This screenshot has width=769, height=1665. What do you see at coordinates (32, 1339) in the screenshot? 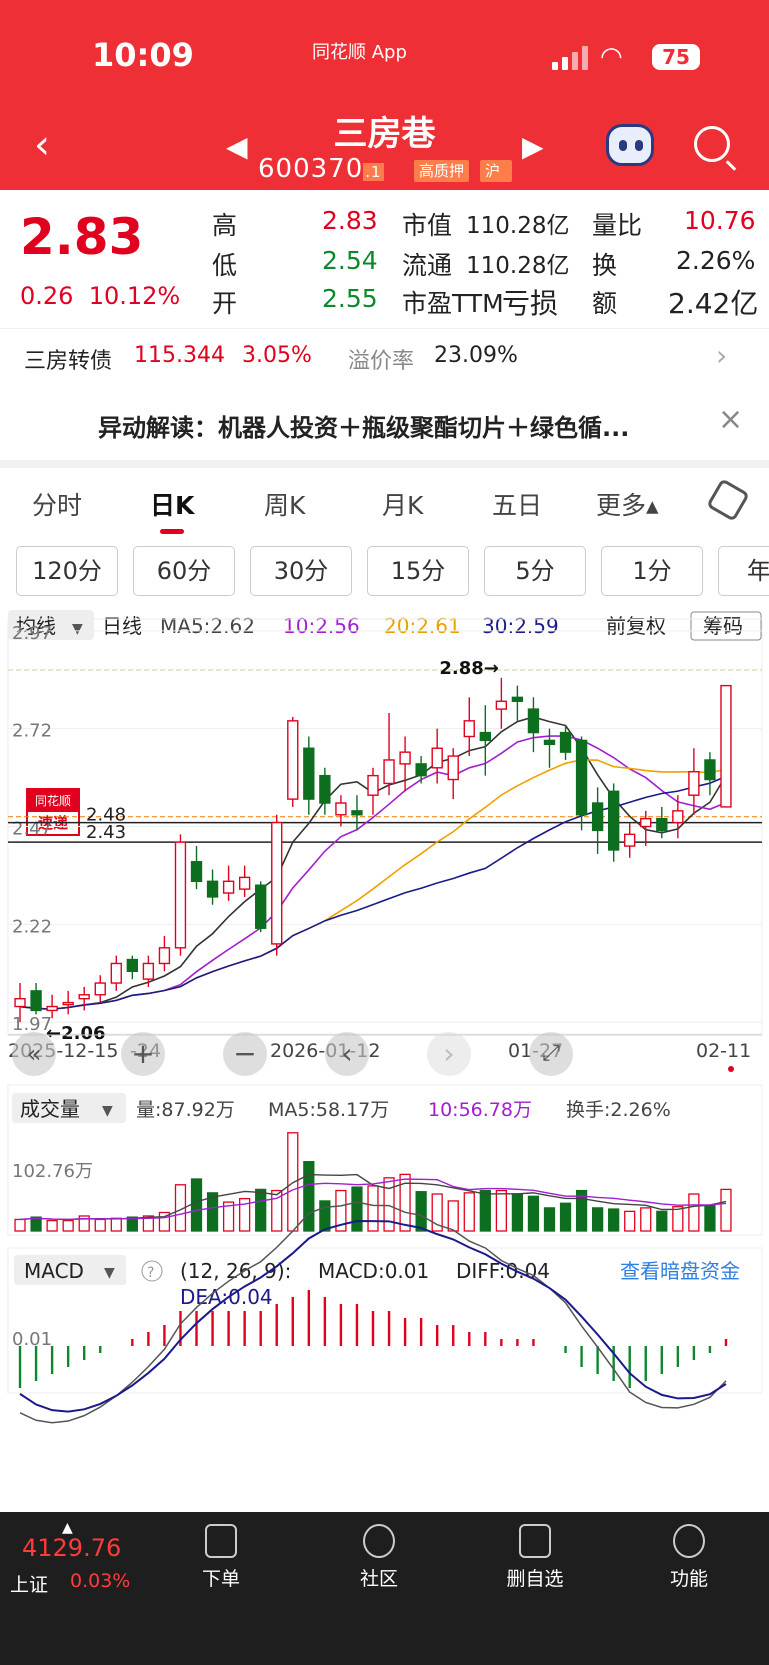
I see `macd-axis-label: 0.01` at bounding box center [32, 1339].